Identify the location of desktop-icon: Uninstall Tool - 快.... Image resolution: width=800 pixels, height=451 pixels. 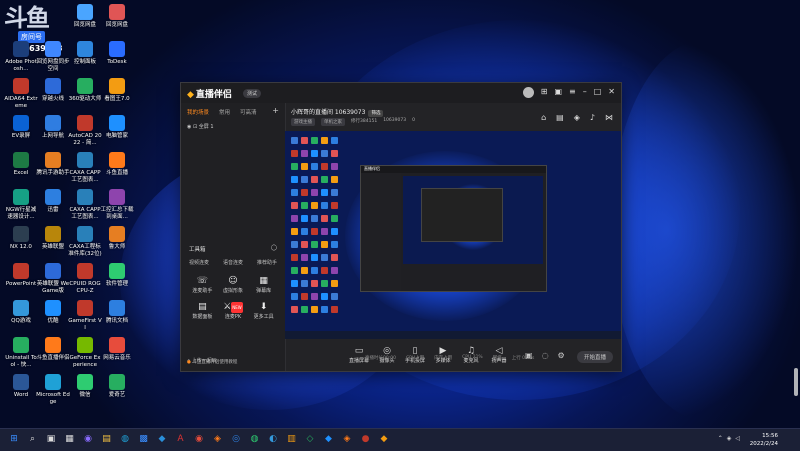
(21, 353).